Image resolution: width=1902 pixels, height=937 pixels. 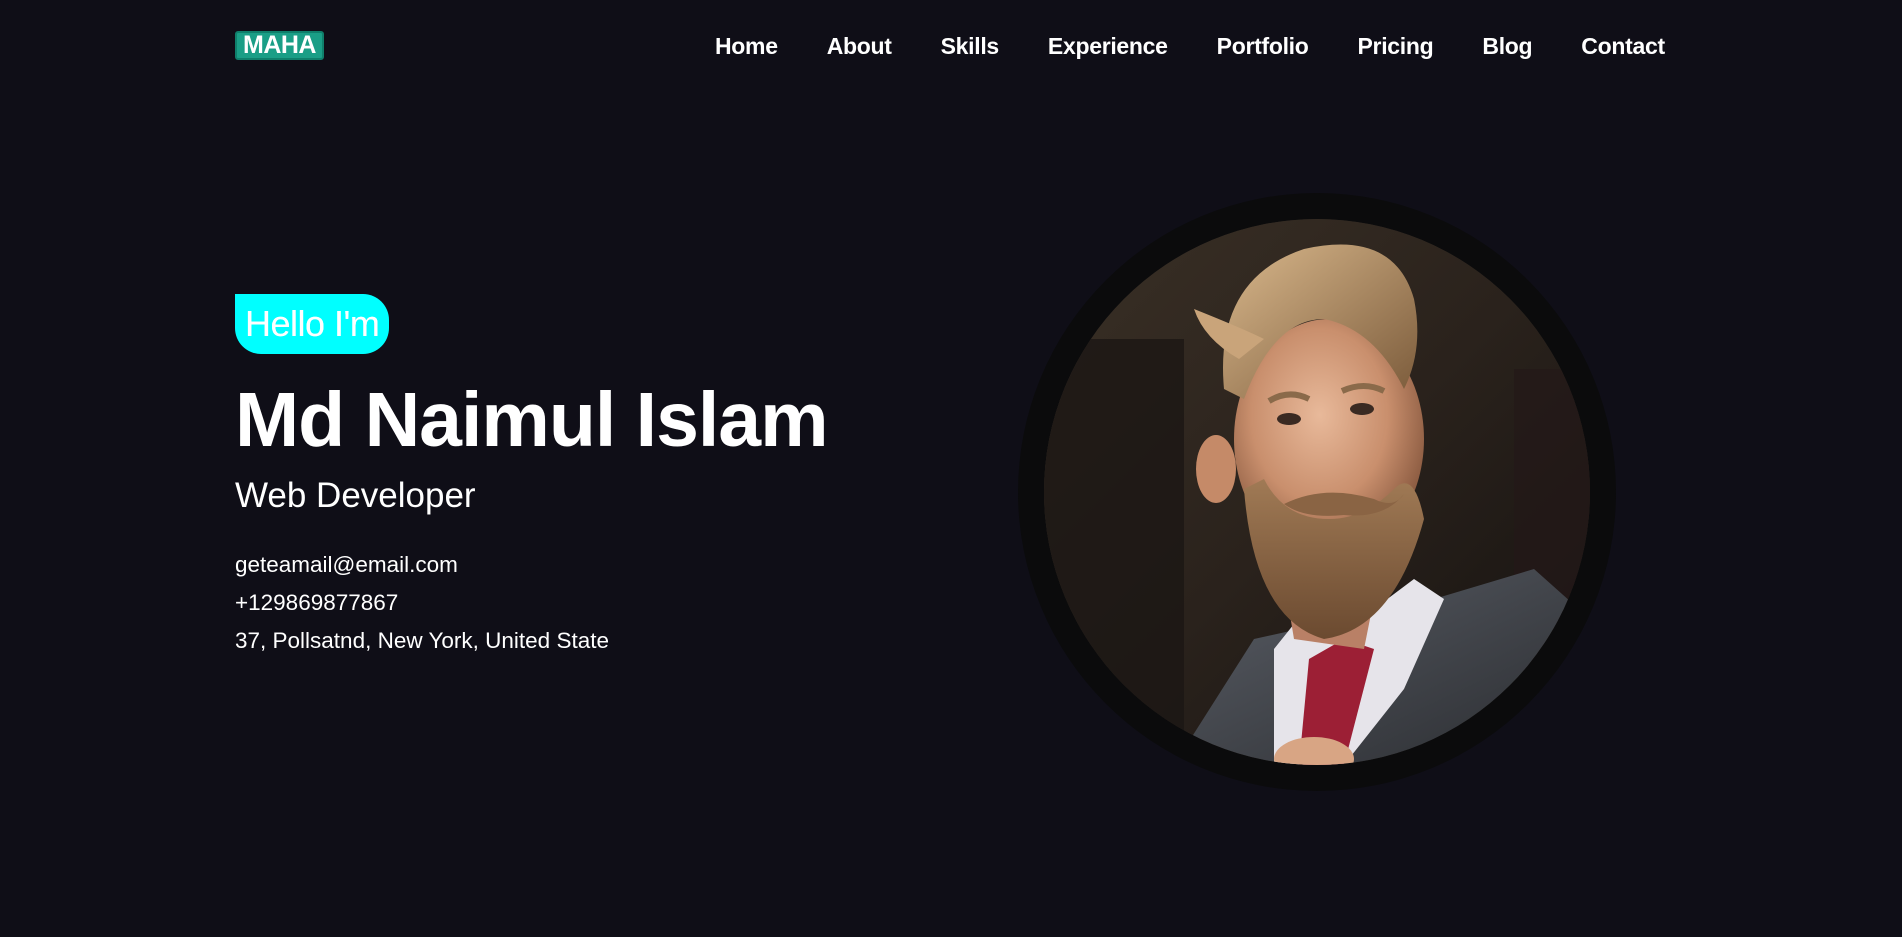 What do you see at coordinates (422, 640) in the screenshot?
I see `contact-address: 37, Pollsatnd, New York, United State` at bounding box center [422, 640].